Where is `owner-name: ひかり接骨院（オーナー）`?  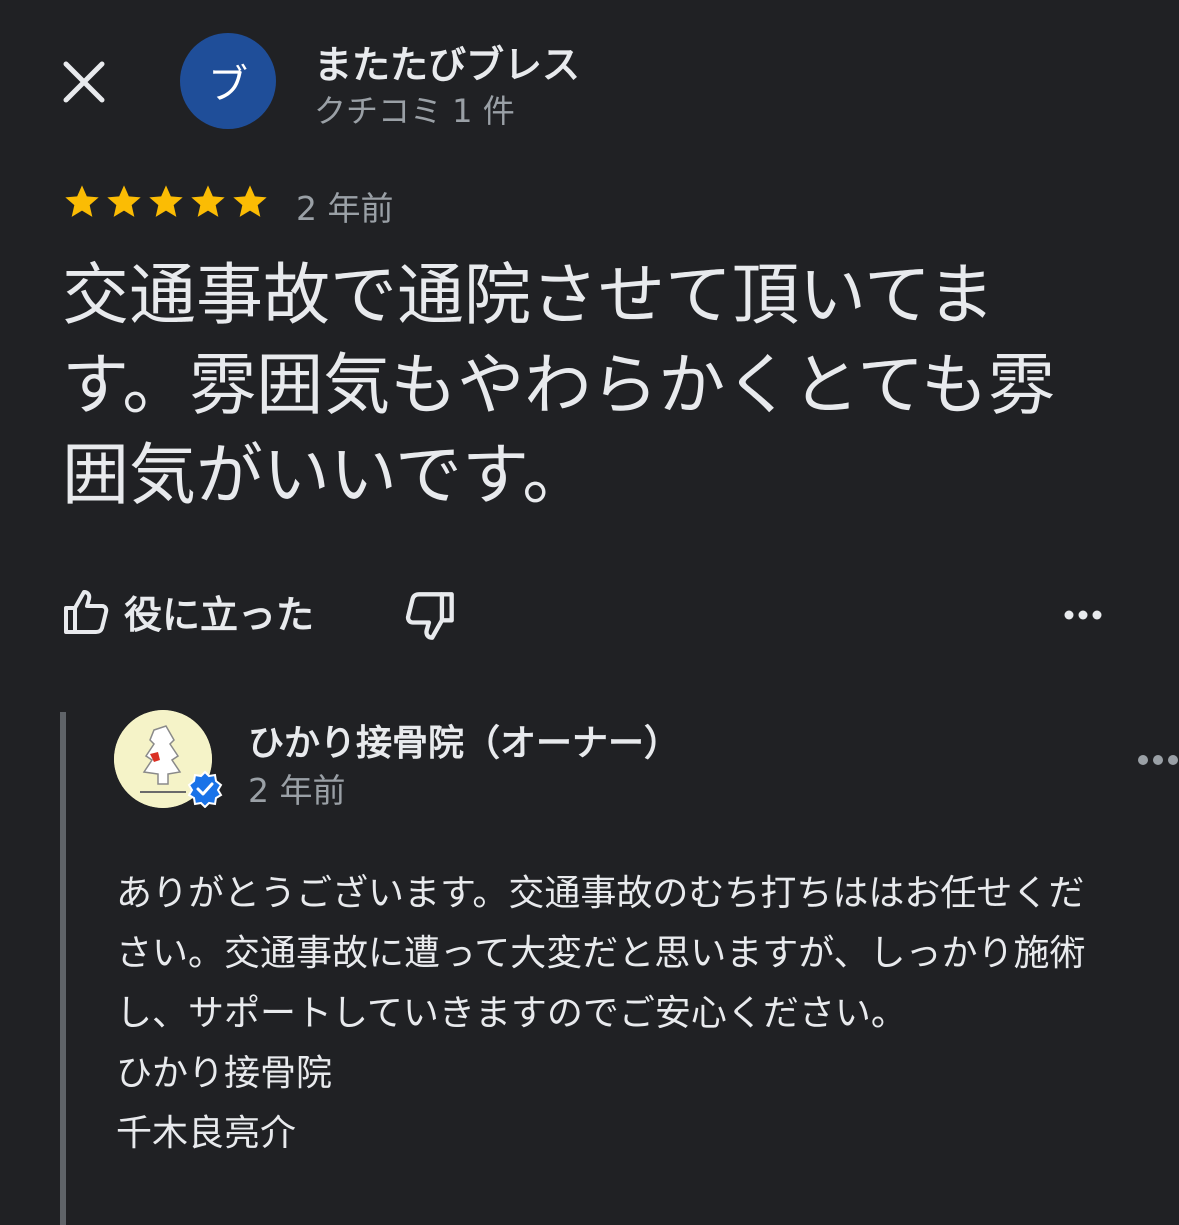 owner-name: ひかり接骨院（オーナー） is located at coordinates (464, 740).